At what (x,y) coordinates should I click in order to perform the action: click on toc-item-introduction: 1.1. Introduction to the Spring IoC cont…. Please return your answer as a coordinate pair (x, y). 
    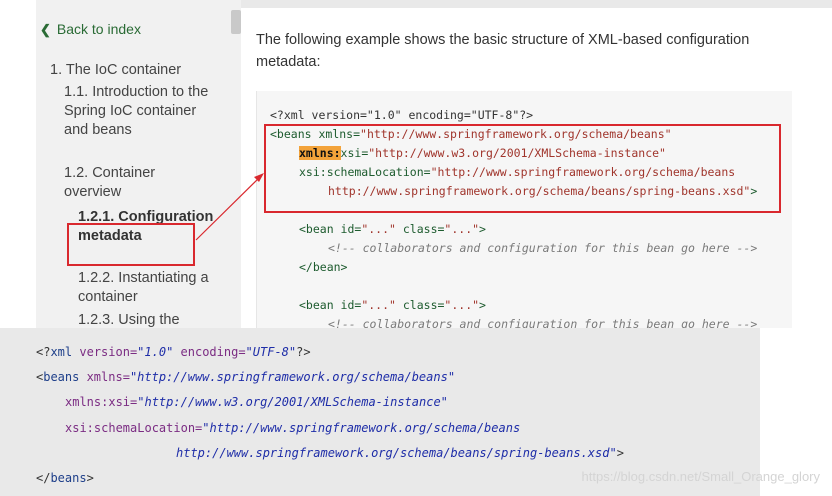
    Looking at the image, I should click on (139, 111).